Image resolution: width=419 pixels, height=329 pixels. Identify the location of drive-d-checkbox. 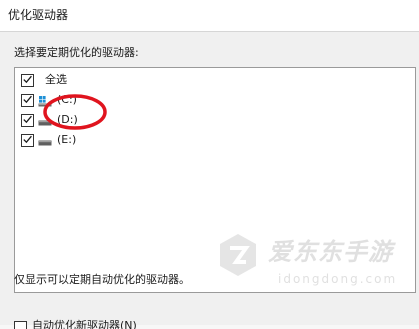
(27, 120).